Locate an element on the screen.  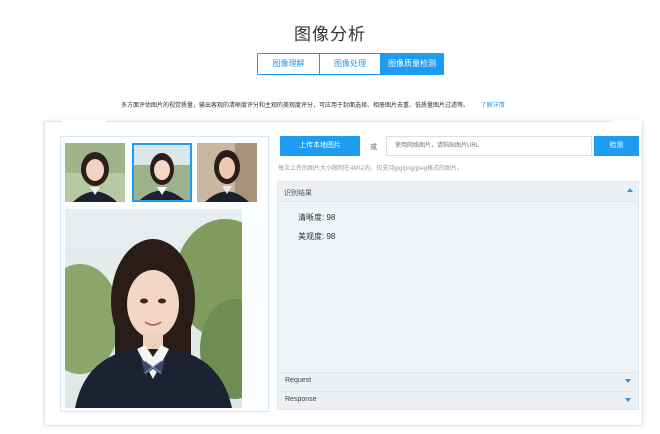
result-header is located at coordinates (458, 192).